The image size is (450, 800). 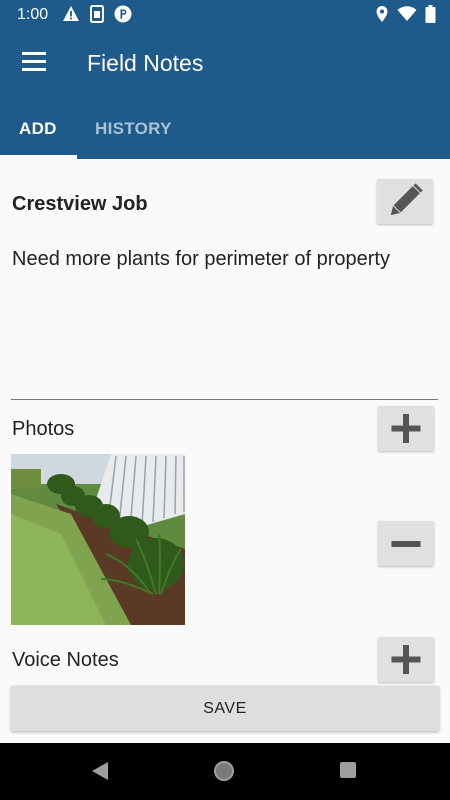 What do you see at coordinates (123, 14) in the screenshot?
I see `parking-icon` at bounding box center [123, 14].